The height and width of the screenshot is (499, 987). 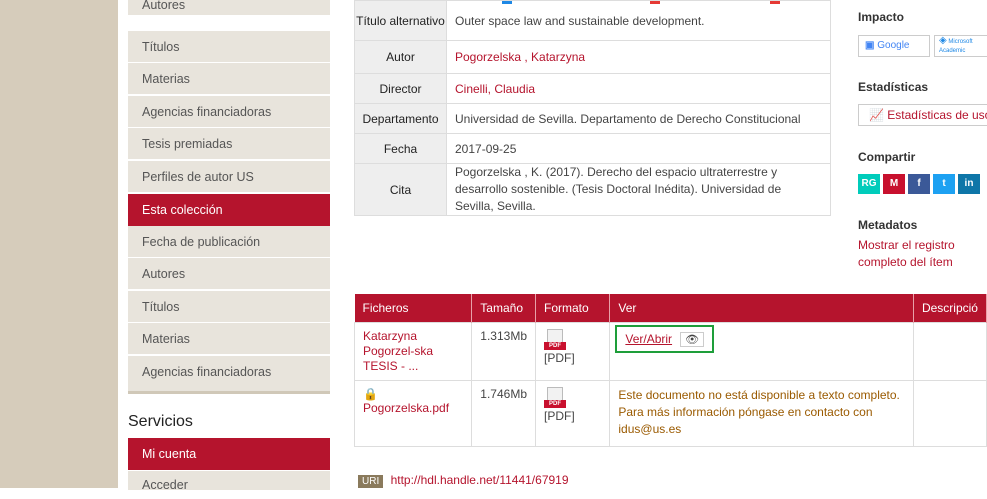 What do you see at coordinates (400, 189) in the screenshot?
I see `metadata-key: Cita` at bounding box center [400, 189].